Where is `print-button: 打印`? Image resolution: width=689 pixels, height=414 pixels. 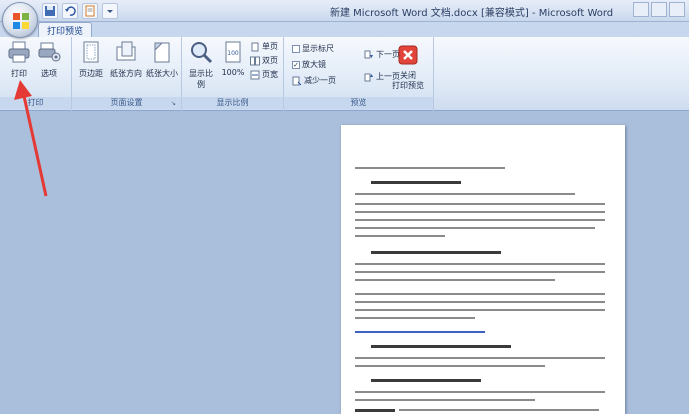 print-button: 打印 is located at coordinates (19, 59).